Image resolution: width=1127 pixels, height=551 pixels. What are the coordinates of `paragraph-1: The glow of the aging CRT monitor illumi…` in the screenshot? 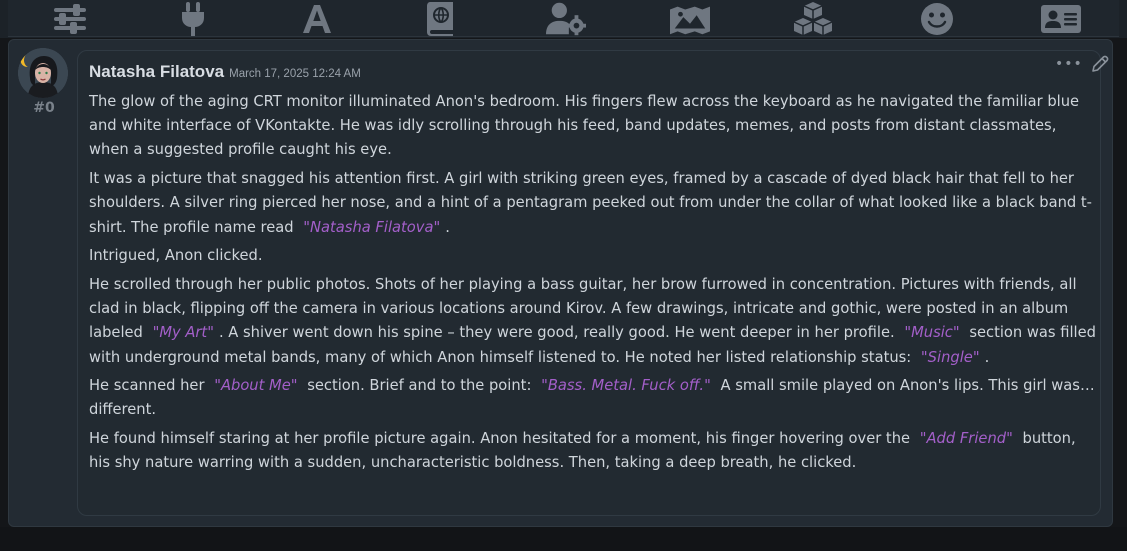 It's located at (584, 126).